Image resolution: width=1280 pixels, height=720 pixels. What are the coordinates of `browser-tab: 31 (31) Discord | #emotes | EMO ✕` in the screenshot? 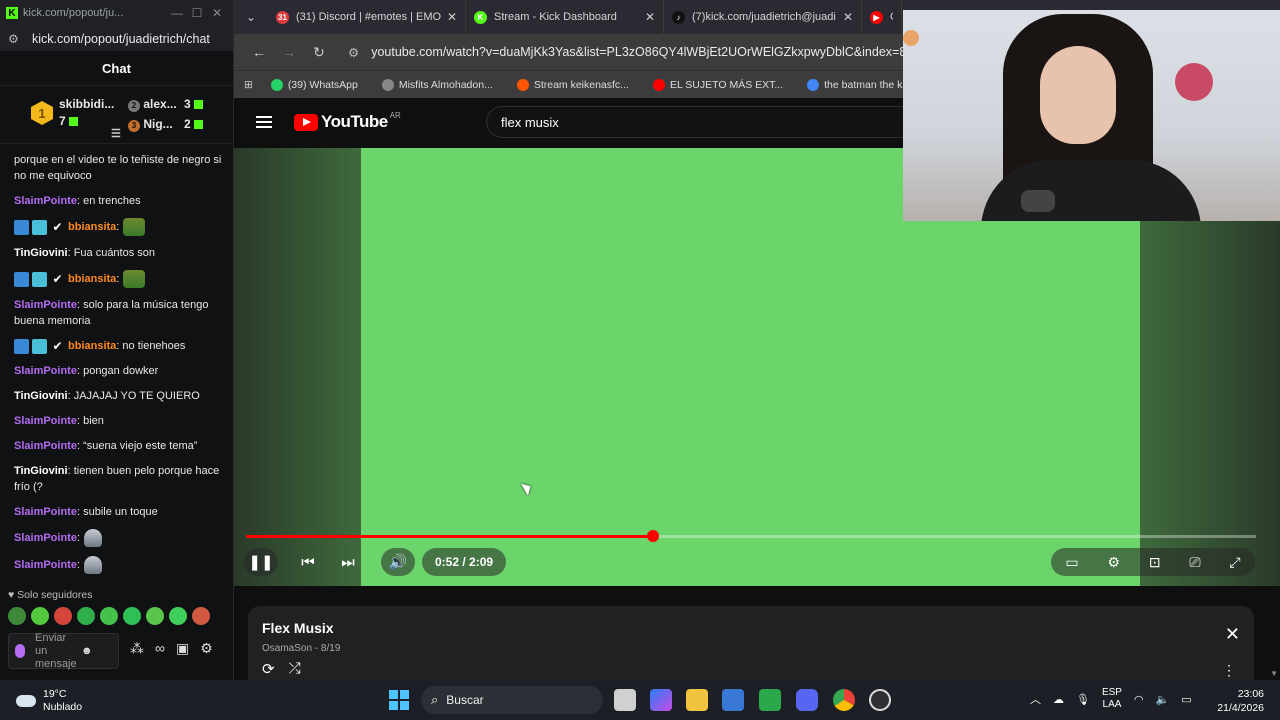 It's located at (367, 17).